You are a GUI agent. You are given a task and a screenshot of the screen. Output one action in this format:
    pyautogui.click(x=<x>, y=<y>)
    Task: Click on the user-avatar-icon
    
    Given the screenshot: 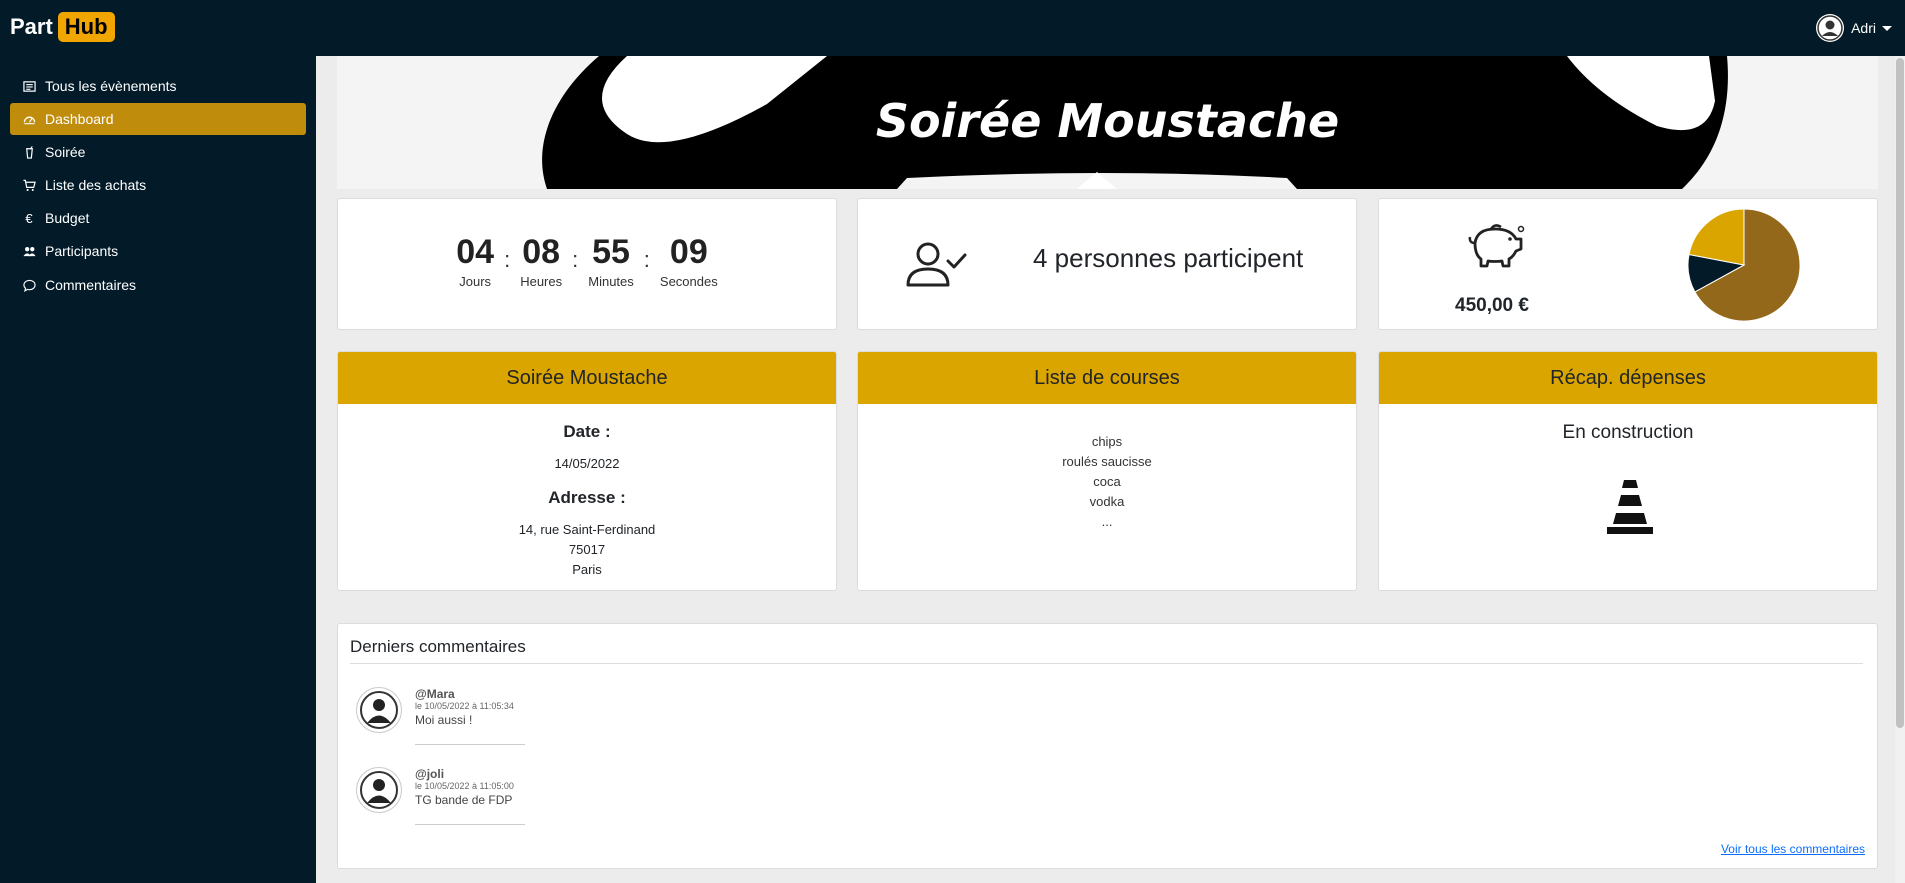 What is the action you would take?
    pyautogui.click(x=1830, y=28)
    